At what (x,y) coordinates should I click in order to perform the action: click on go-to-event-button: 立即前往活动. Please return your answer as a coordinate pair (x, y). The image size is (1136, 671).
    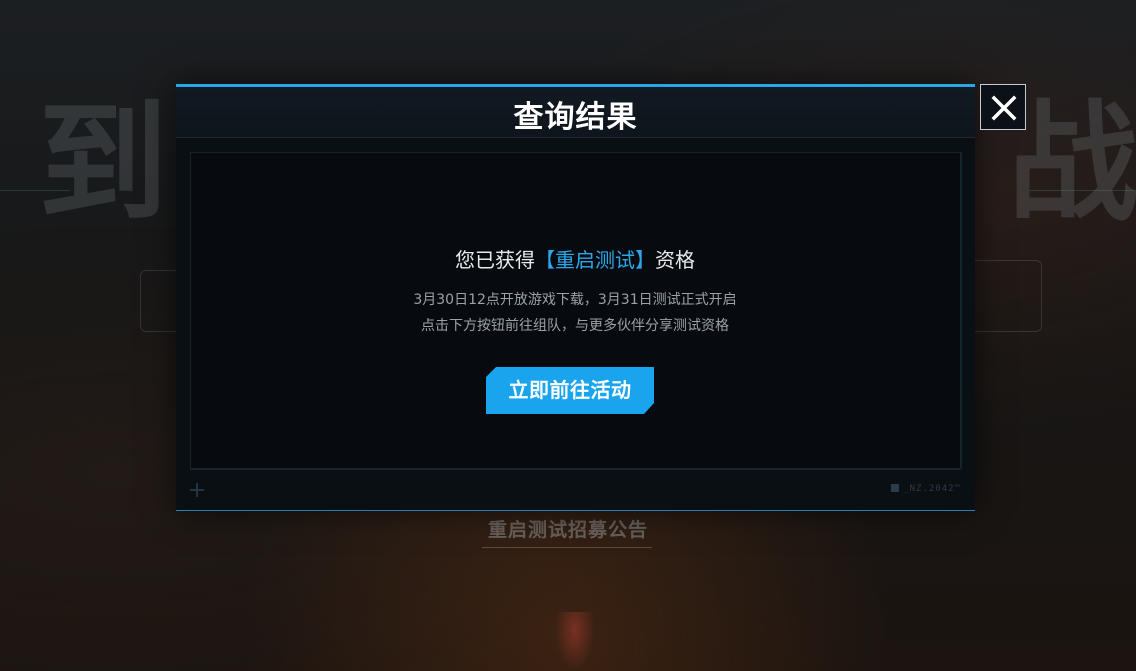
    Looking at the image, I should click on (570, 390).